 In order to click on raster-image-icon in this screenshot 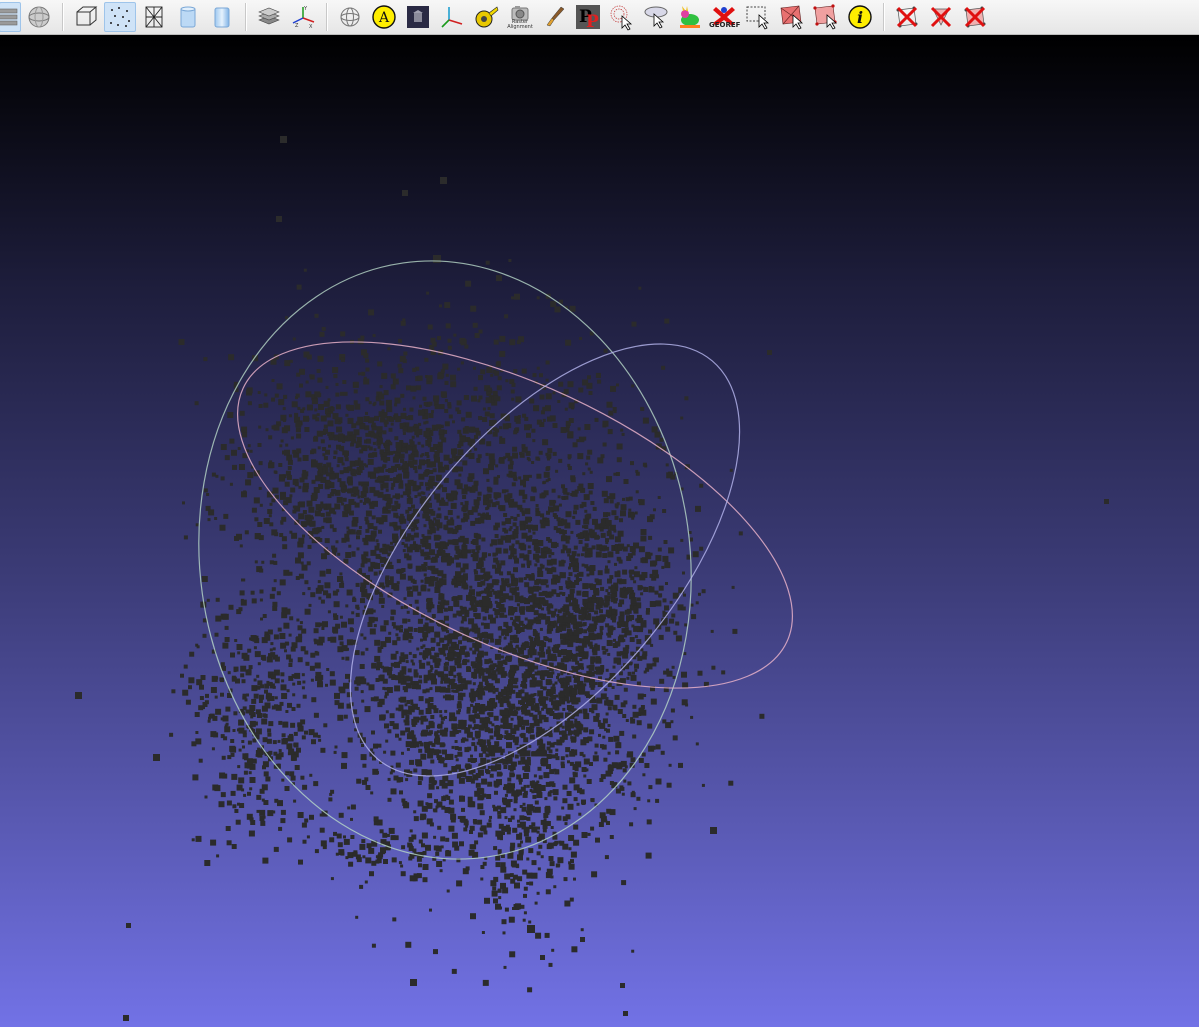, I will do `click(418, 17)`.